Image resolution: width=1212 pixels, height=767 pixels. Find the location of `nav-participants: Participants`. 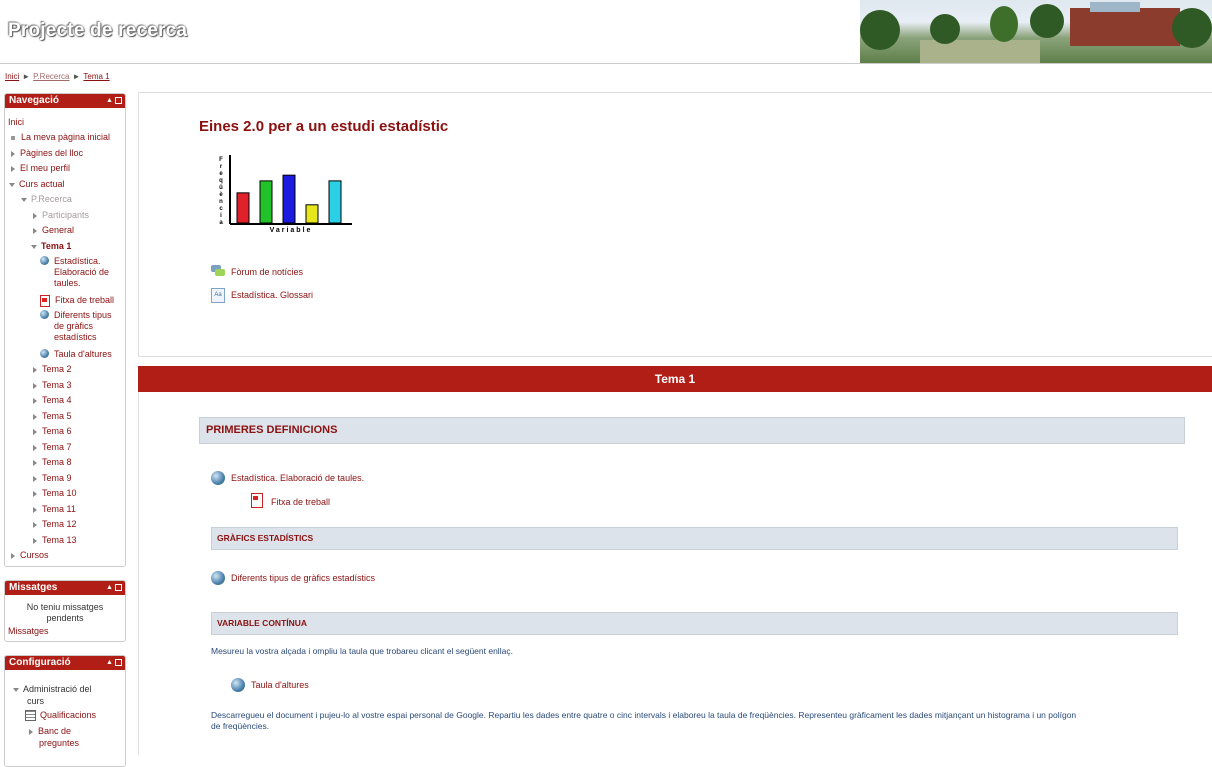

nav-participants: Participants is located at coordinates (61, 215).